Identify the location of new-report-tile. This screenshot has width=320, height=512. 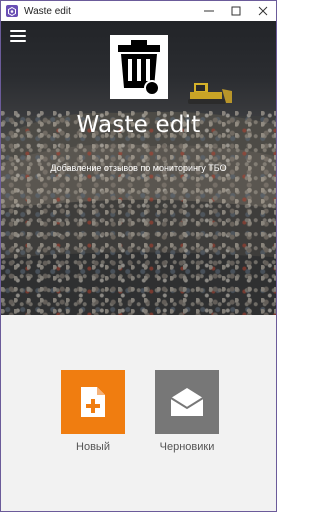
(93, 402).